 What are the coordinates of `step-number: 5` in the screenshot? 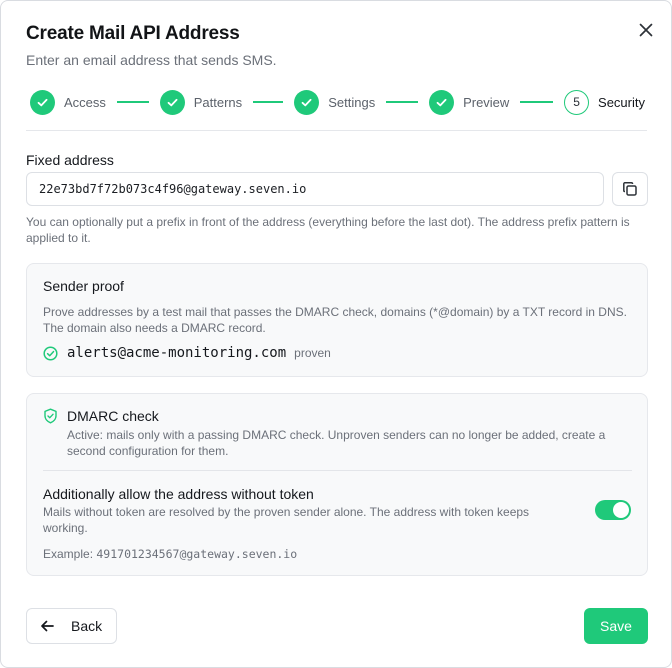 It's located at (576, 102).